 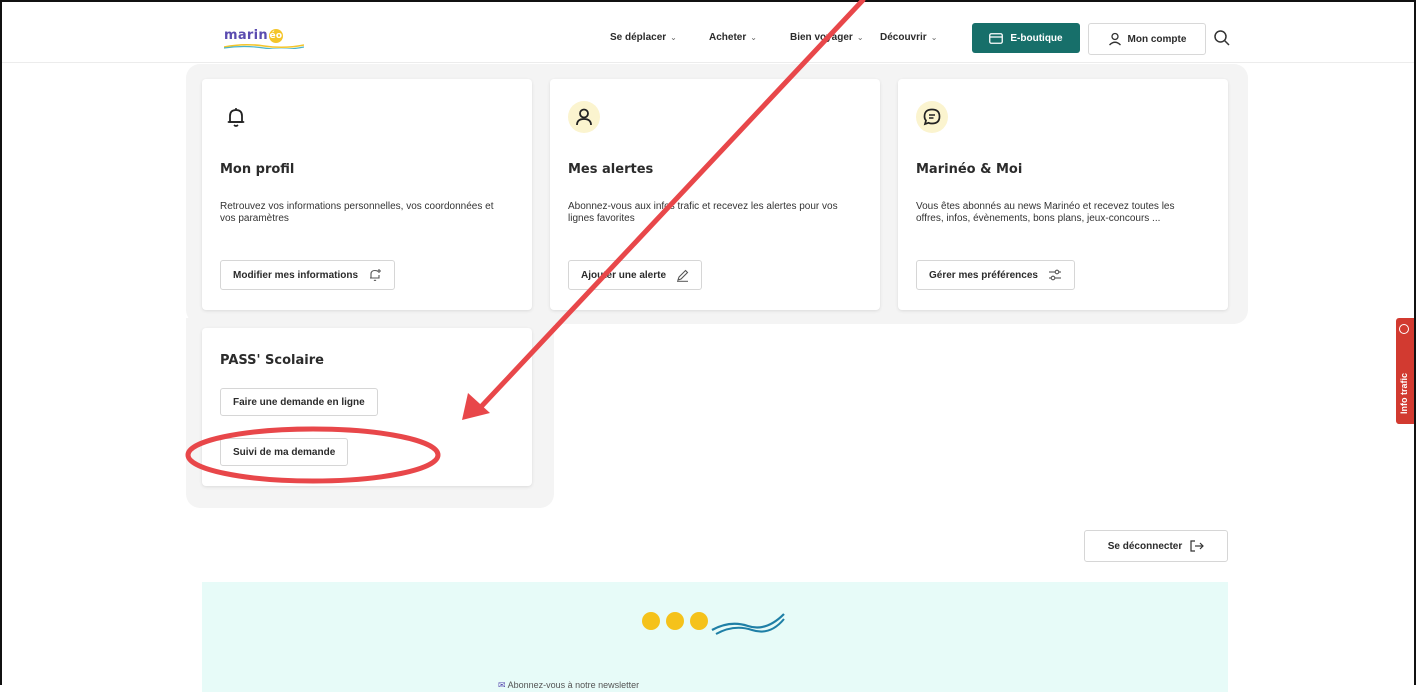 I want to click on account-label: Mon compte, so click(x=1157, y=39).